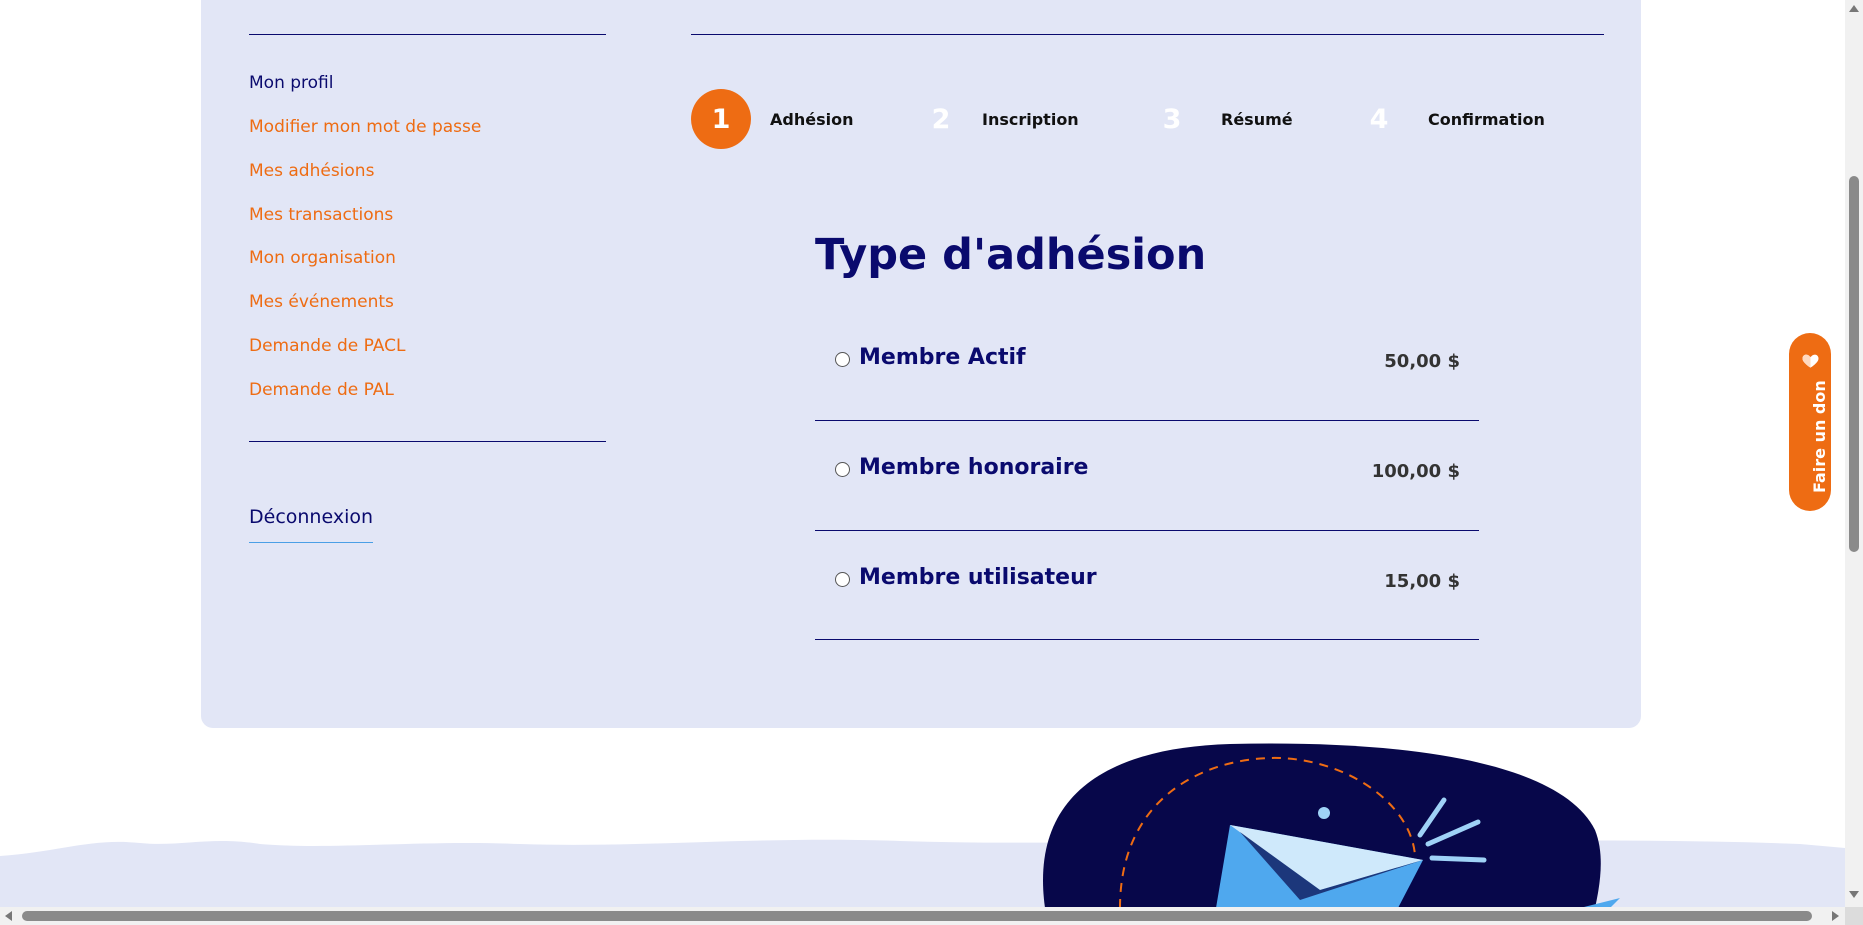 The image size is (1863, 925). I want to click on sidebar-item-demande-pacl: Demande de PACL, so click(327, 346).